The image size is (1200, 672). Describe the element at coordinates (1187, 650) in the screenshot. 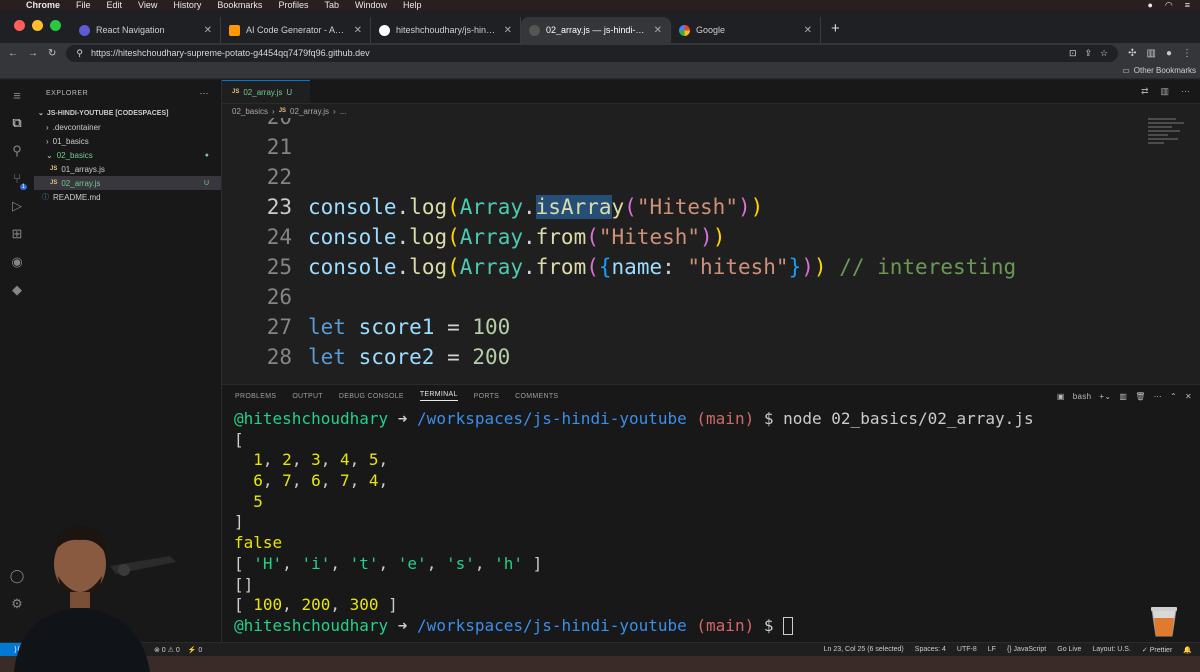

I see `notifications-bell-icon: 🔔` at that location.